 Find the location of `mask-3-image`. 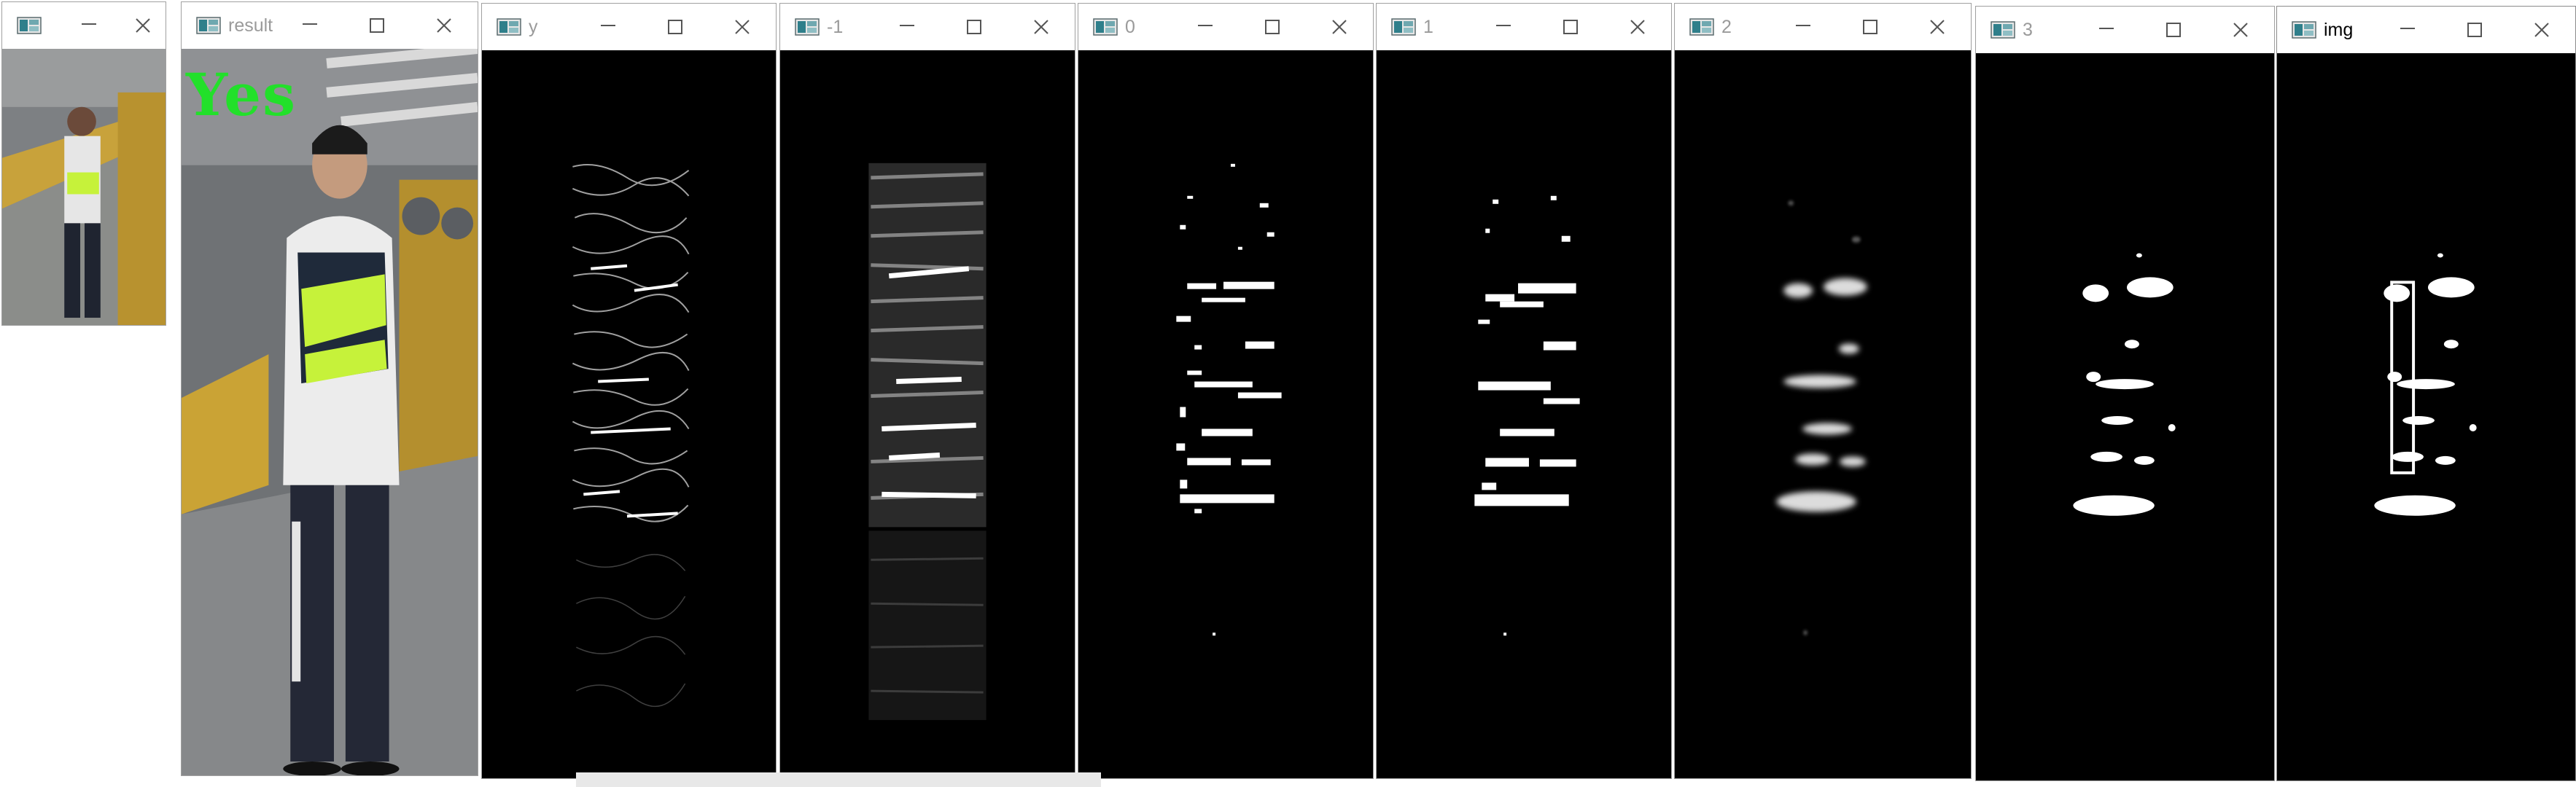

mask-3-image is located at coordinates (2125, 417).